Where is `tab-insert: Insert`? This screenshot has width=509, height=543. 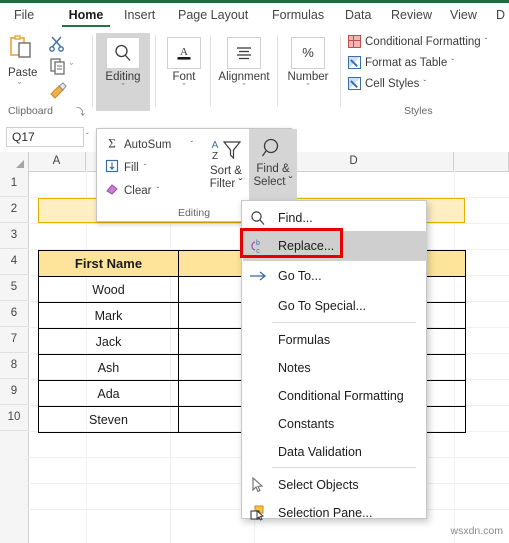 tab-insert: Insert is located at coordinates (146, 16).